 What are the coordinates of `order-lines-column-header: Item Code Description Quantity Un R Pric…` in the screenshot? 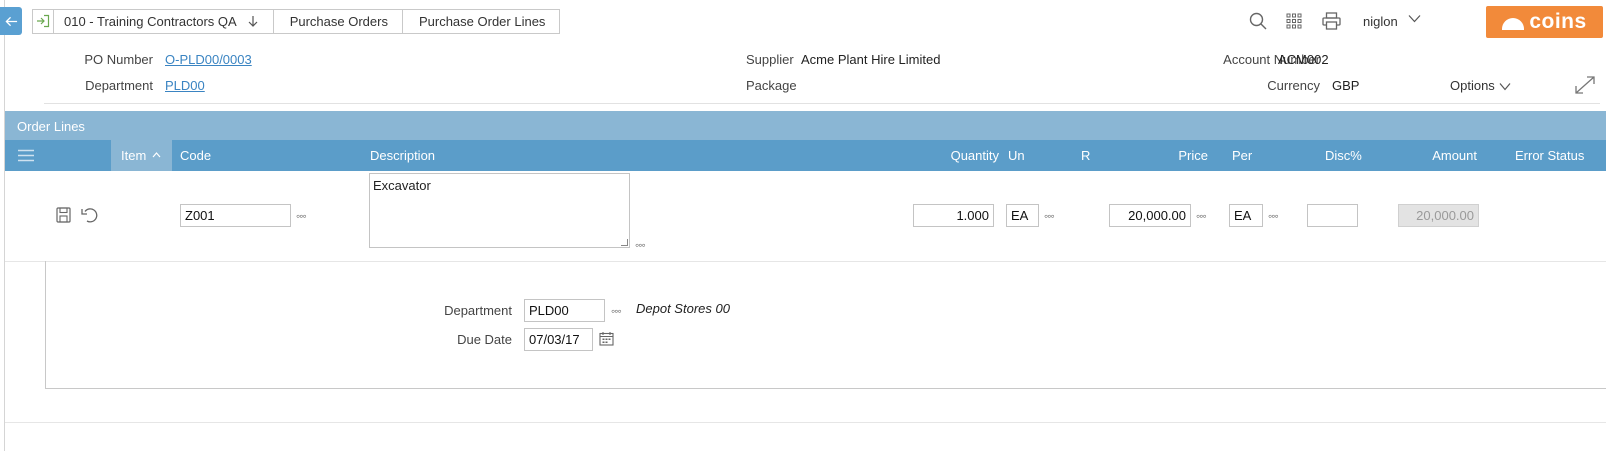 It's located at (805, 155).